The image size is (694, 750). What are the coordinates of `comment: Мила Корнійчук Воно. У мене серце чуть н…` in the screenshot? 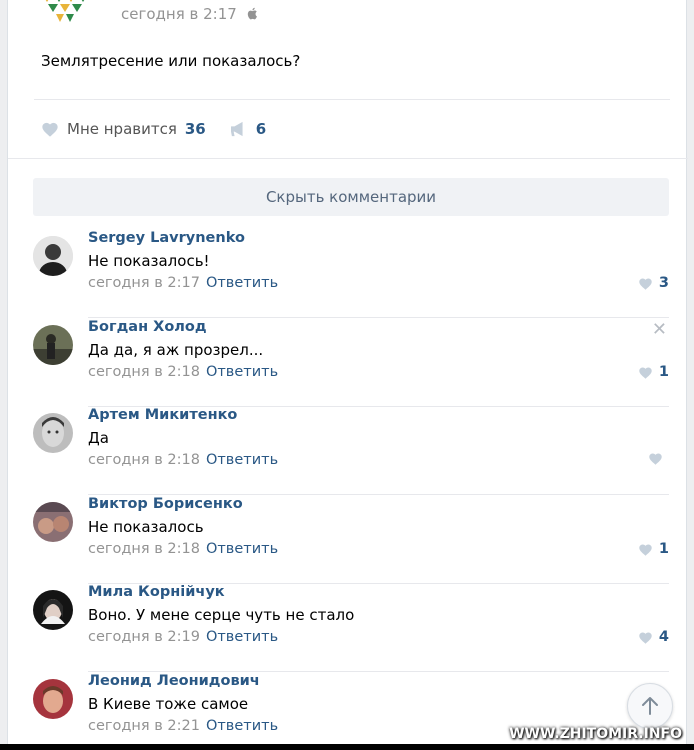 It's located at (351, 628).